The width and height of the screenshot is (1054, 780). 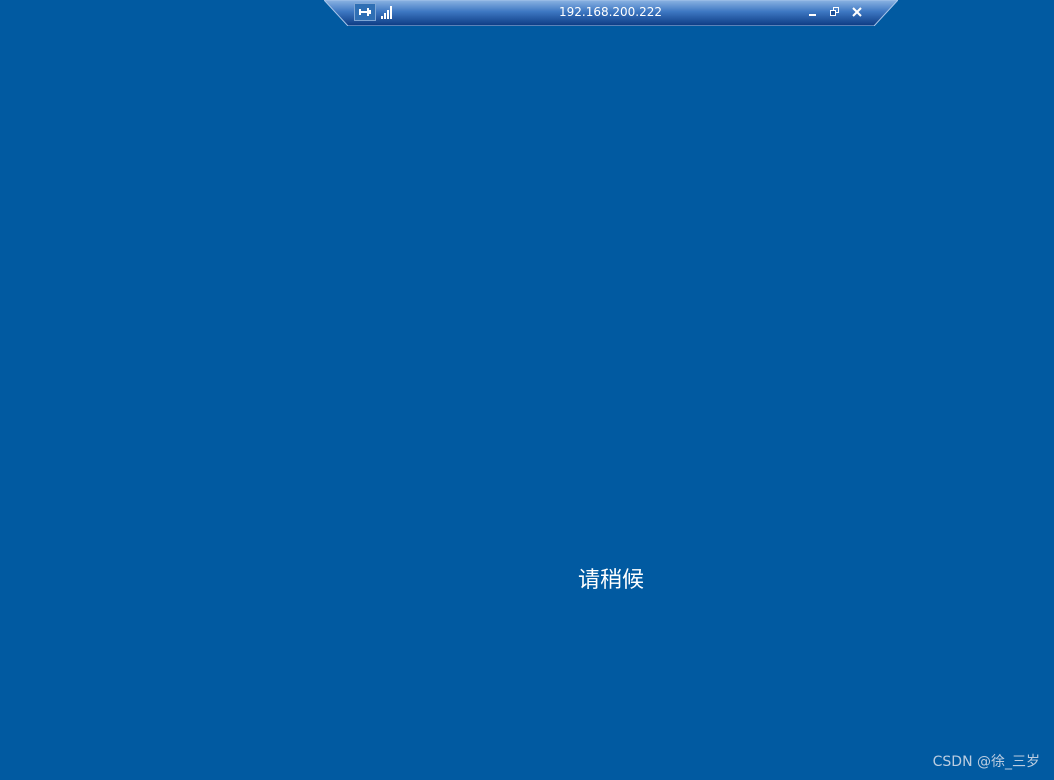 What do you see at coordinates (813, 12) in the screenshot?
I see `minimize-button` at bounding box center [813, 12].